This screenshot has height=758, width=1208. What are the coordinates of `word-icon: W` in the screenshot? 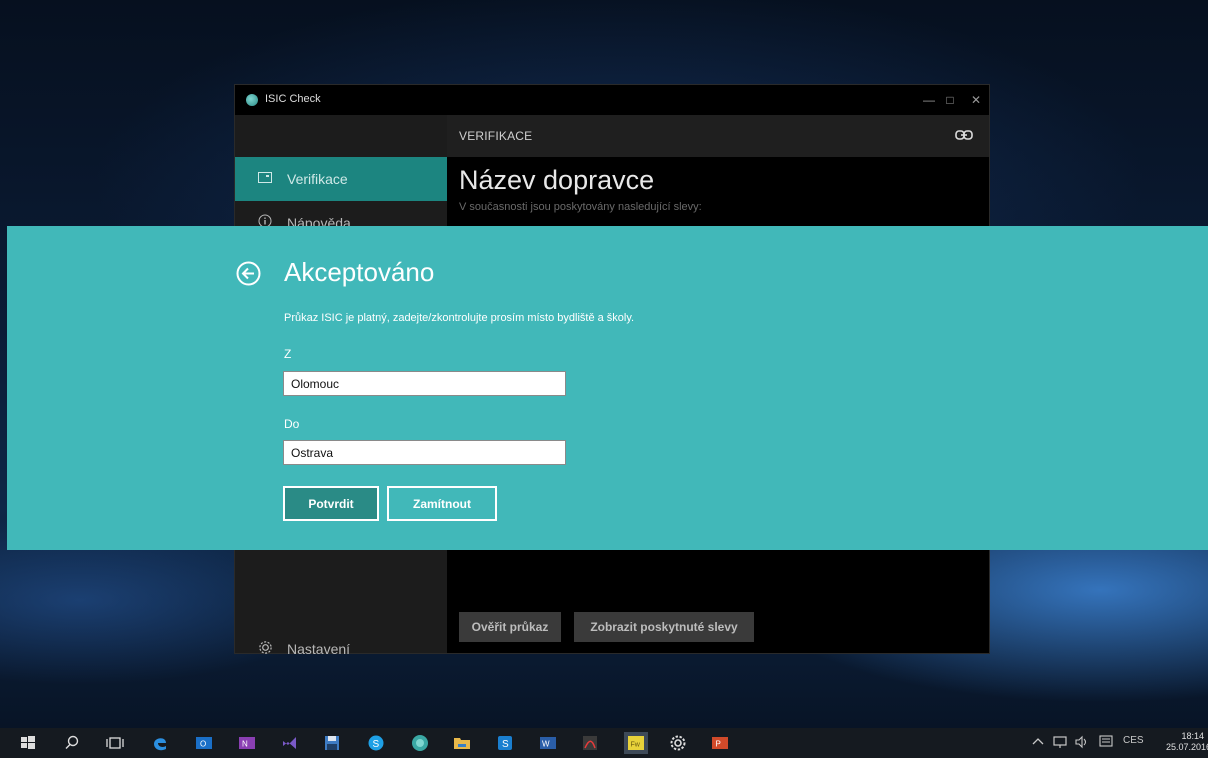 It's located at (548, 743).